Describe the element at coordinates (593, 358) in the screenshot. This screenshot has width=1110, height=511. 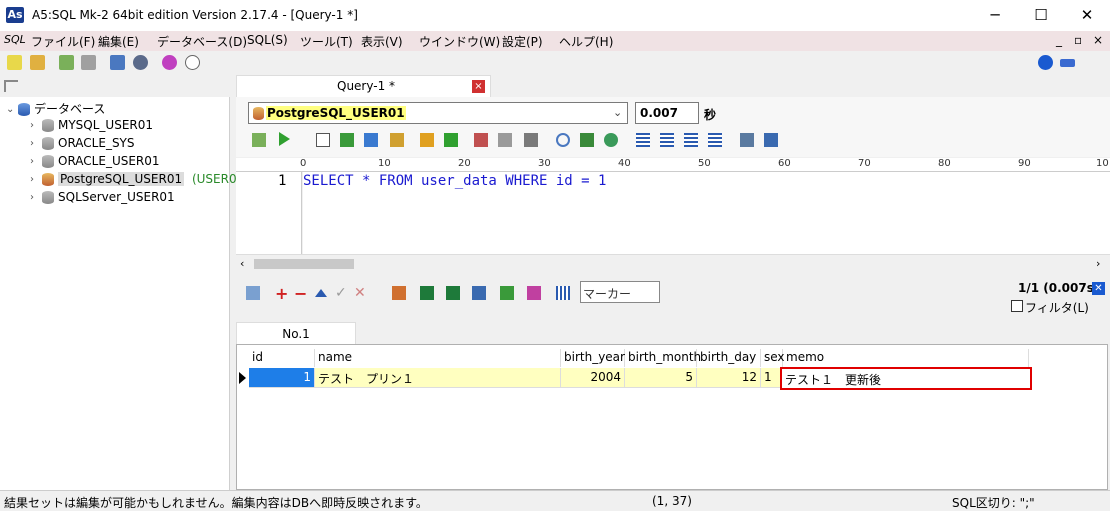
I see `column-header-birth-year: birth_year` at that location.